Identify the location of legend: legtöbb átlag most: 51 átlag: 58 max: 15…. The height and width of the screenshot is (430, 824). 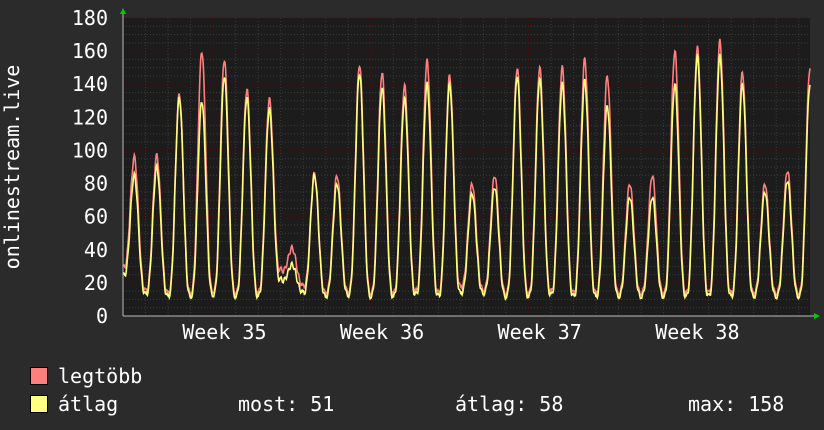
(420, 390).